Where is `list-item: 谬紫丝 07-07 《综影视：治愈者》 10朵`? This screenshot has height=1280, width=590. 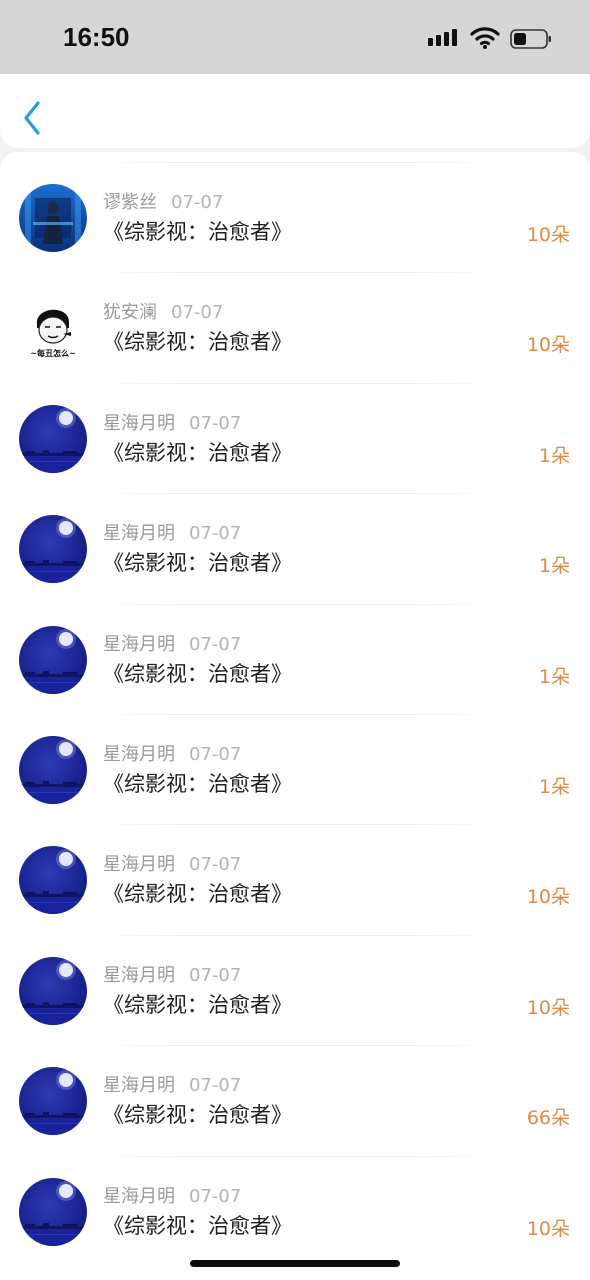
list-item: 谬紫丝 07-07 《综影视：治愈者》 10朵 is located at coordinates (295, 217).